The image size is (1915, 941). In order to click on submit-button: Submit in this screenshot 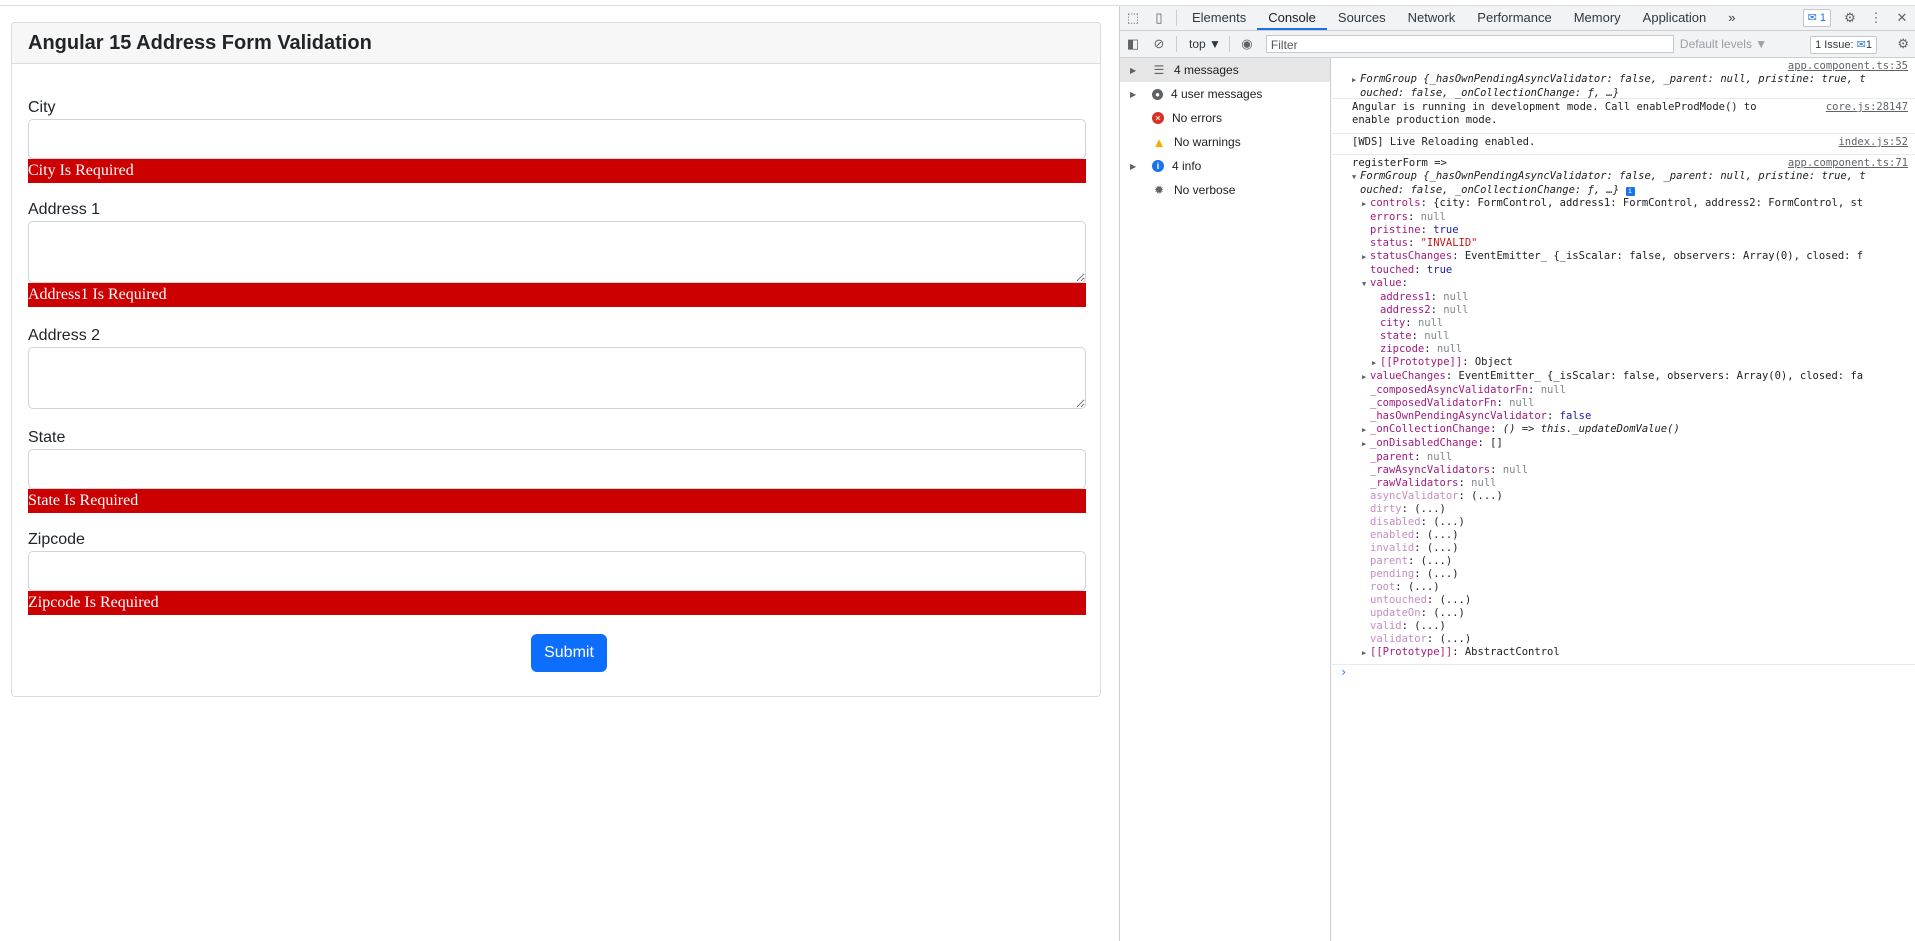, I will do `click(569, 653)`.